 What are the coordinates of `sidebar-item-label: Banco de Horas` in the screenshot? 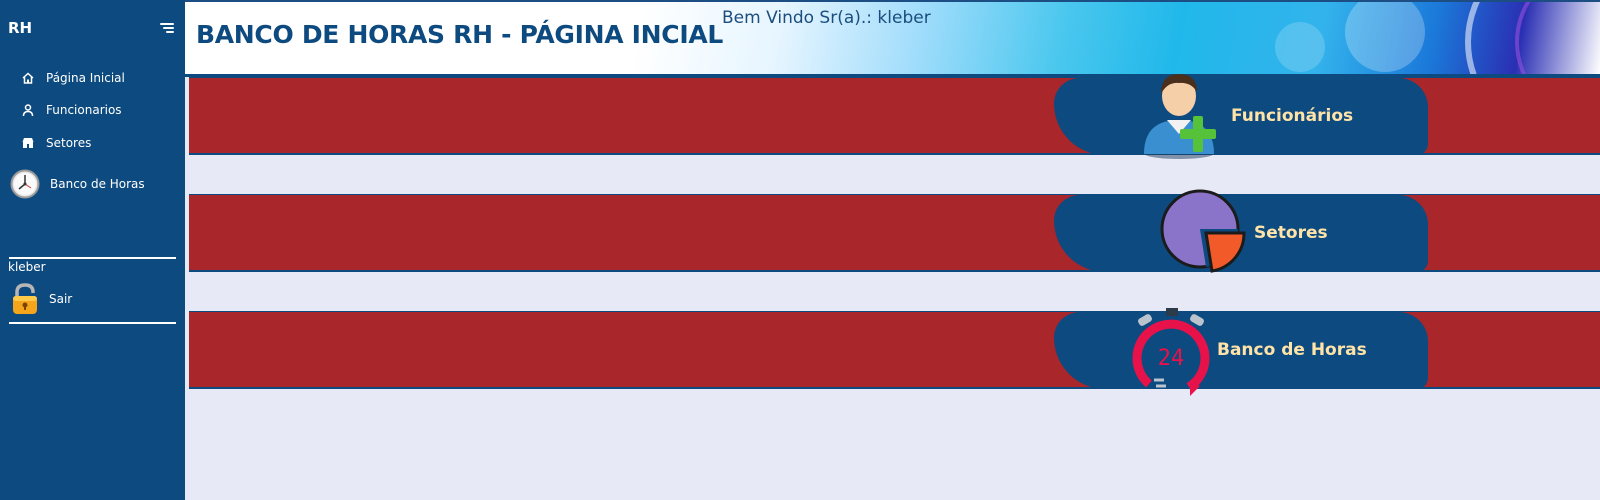 It's located at (97, 184).